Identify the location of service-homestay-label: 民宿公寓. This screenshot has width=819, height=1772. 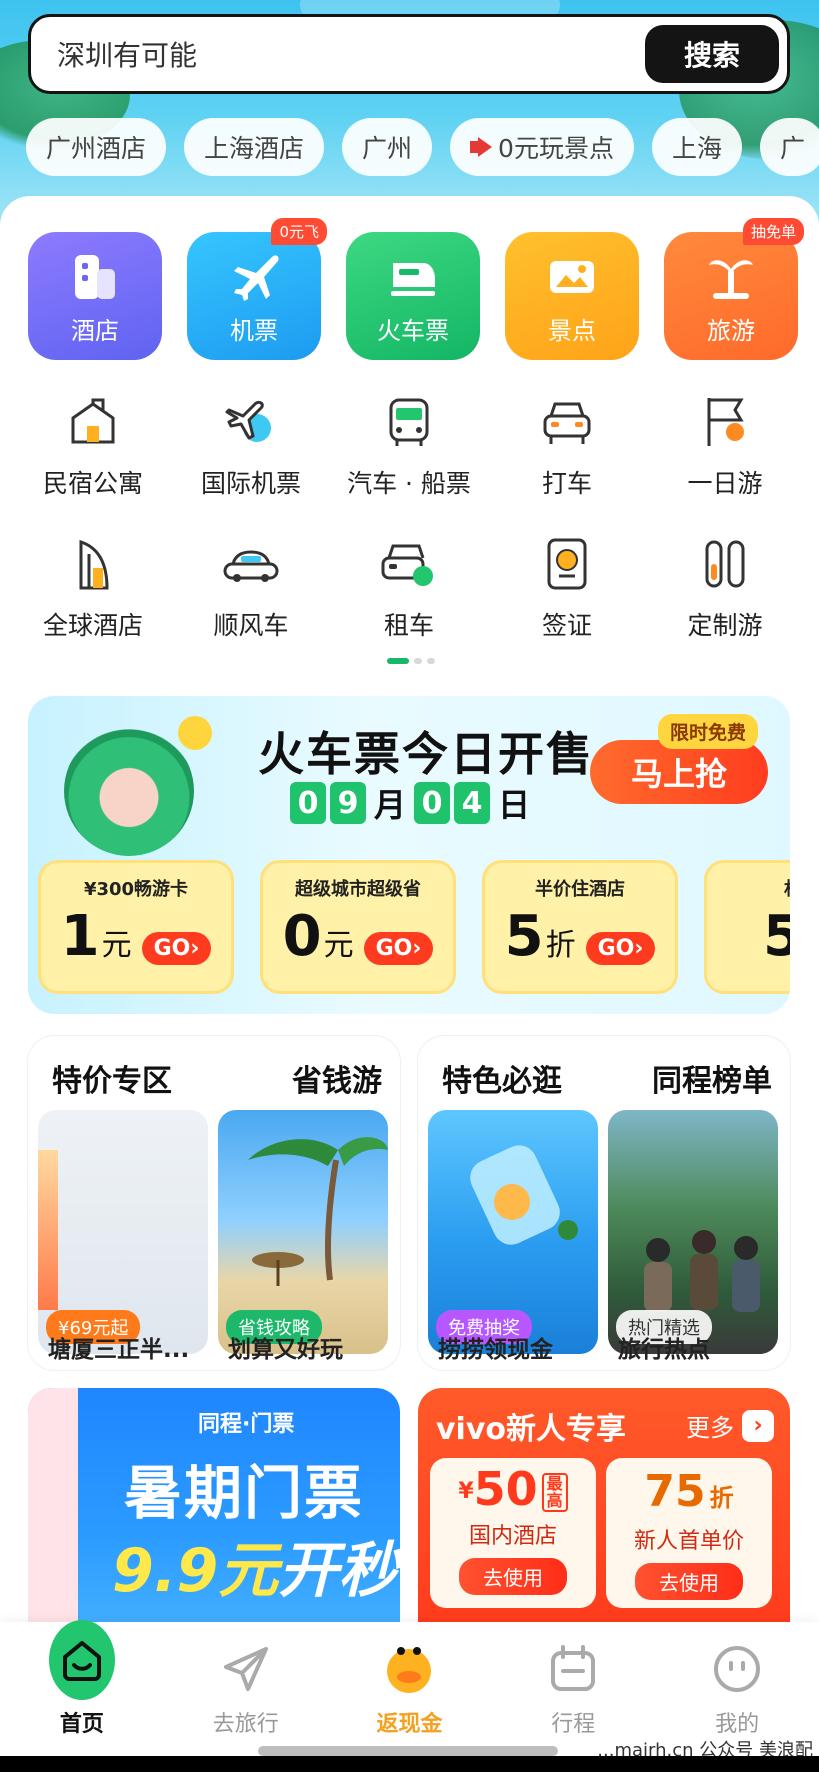
(92, 483).